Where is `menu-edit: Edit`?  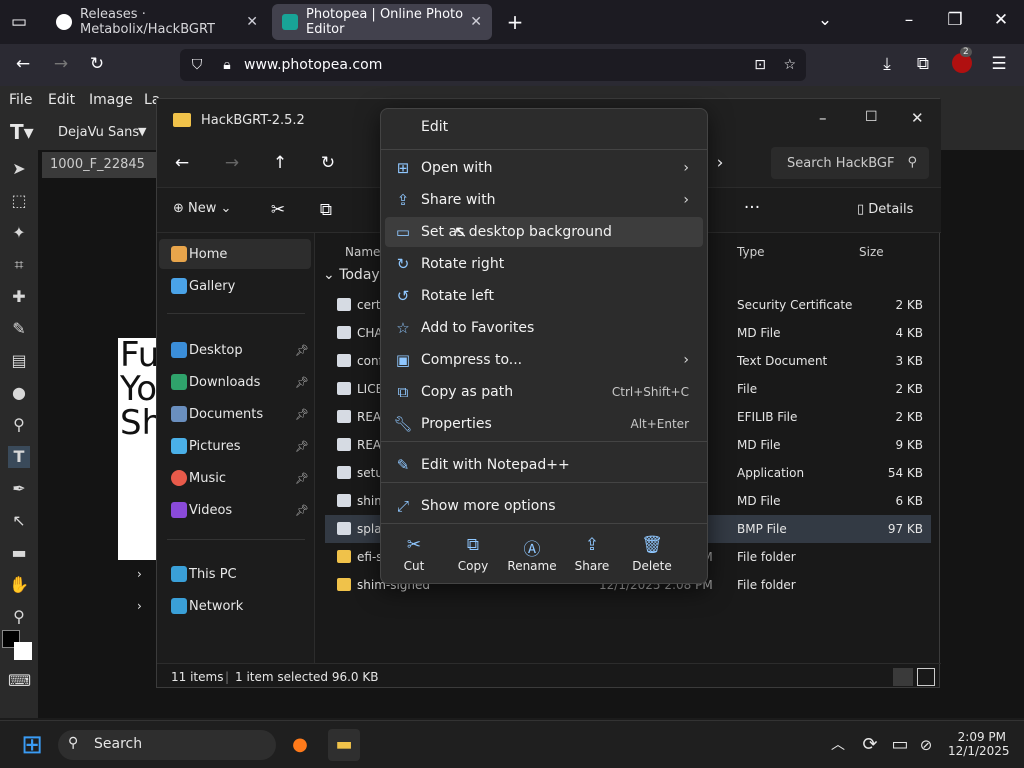
menu-edit: Edit is located at coordinates (61, 100).